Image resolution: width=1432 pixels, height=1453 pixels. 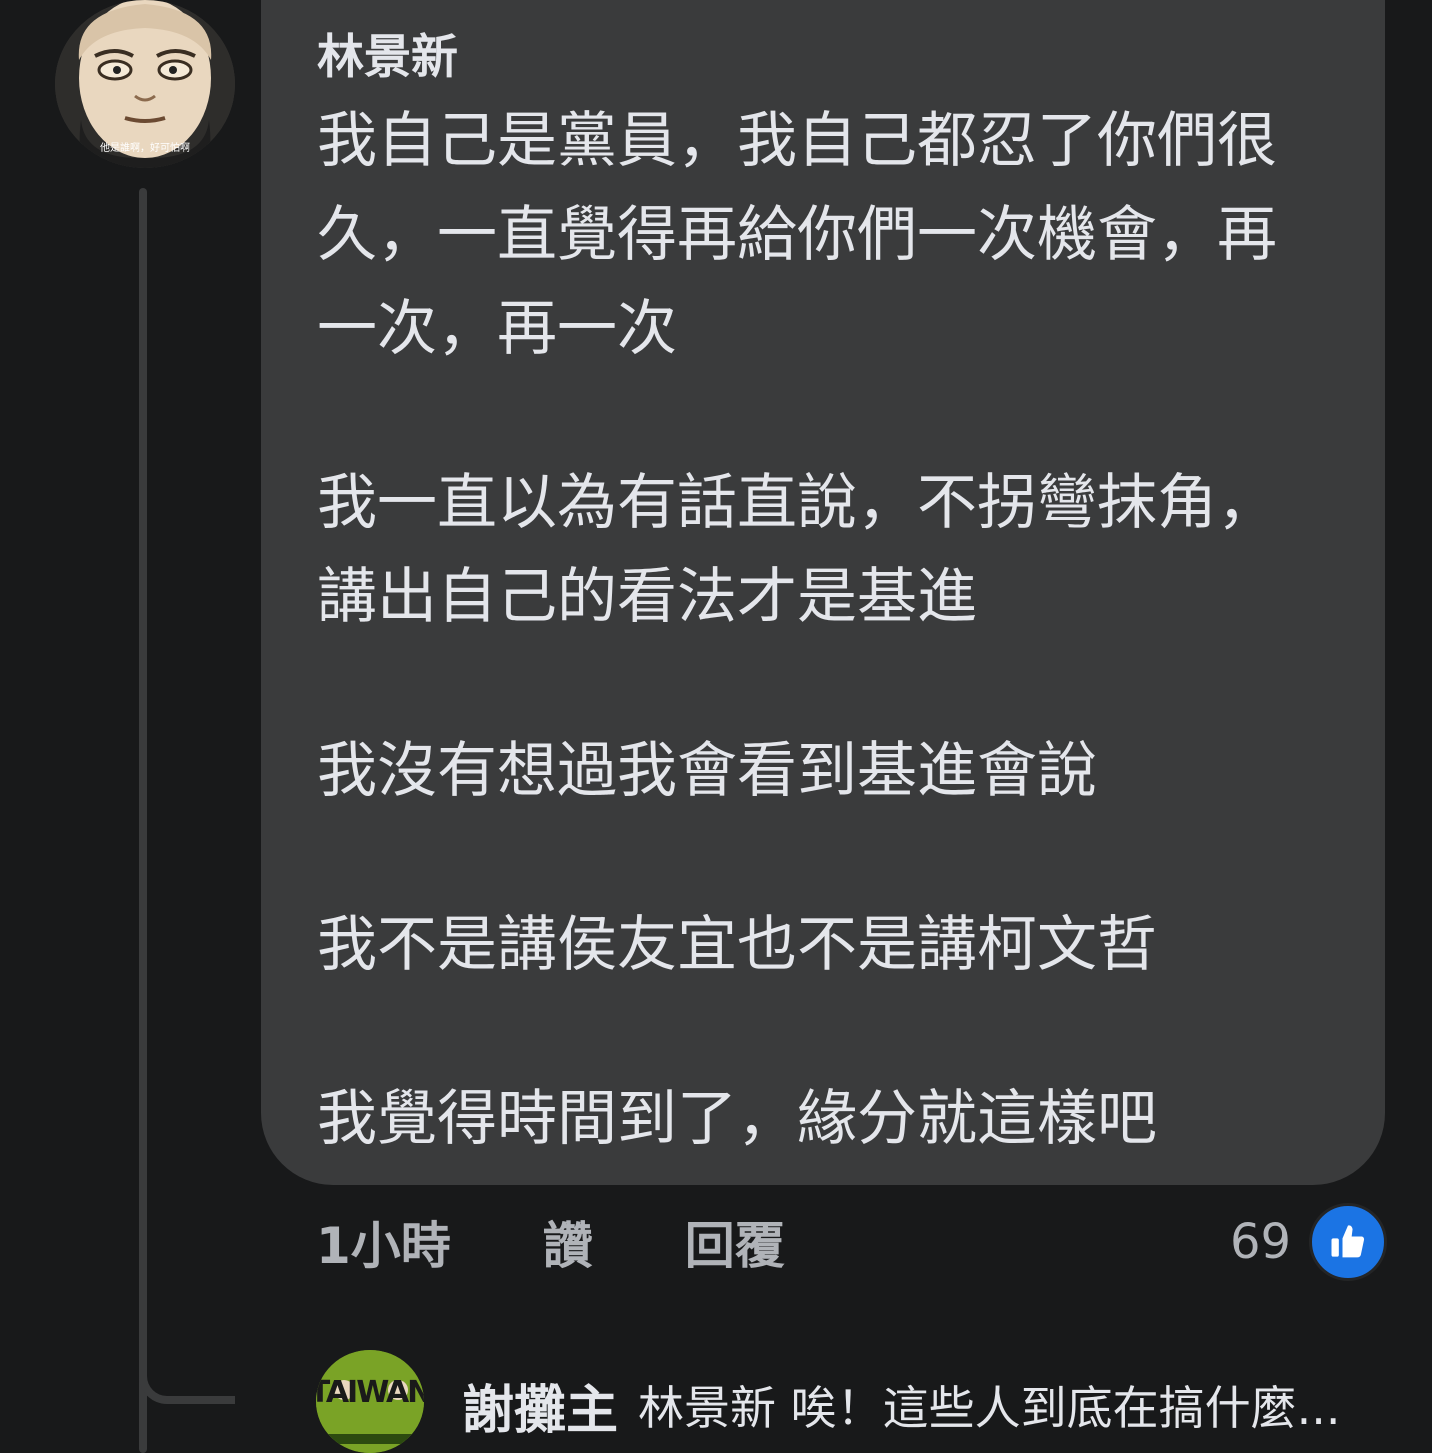 I want to click on comment-paragraph: 我覺得時間到了，緣分就這樣吧, so click(x=737, y=1119).